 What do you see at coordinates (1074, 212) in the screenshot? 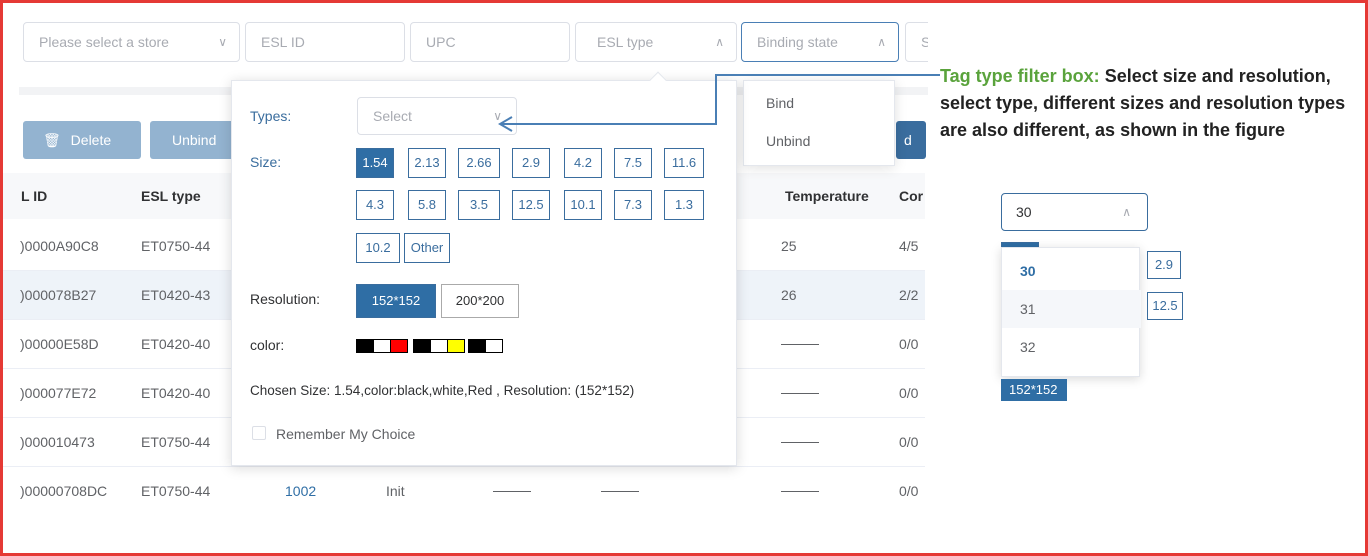
I see `demo-value-select: 30 ∧` at bounding box center [1074, 212].